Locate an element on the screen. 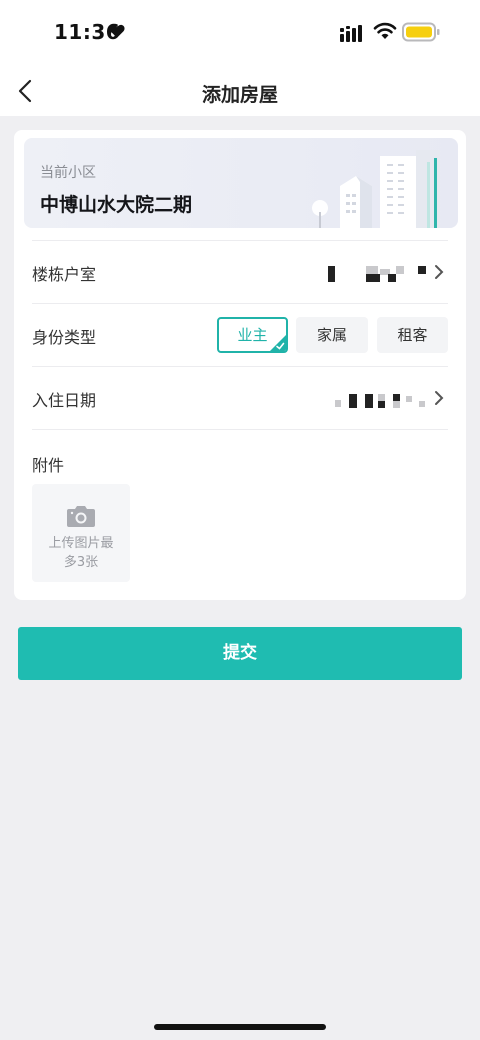 The height and width of the screenshot is (1040, 480). building-room-label: 楼栋户室 is located at coordinates (64, 274).